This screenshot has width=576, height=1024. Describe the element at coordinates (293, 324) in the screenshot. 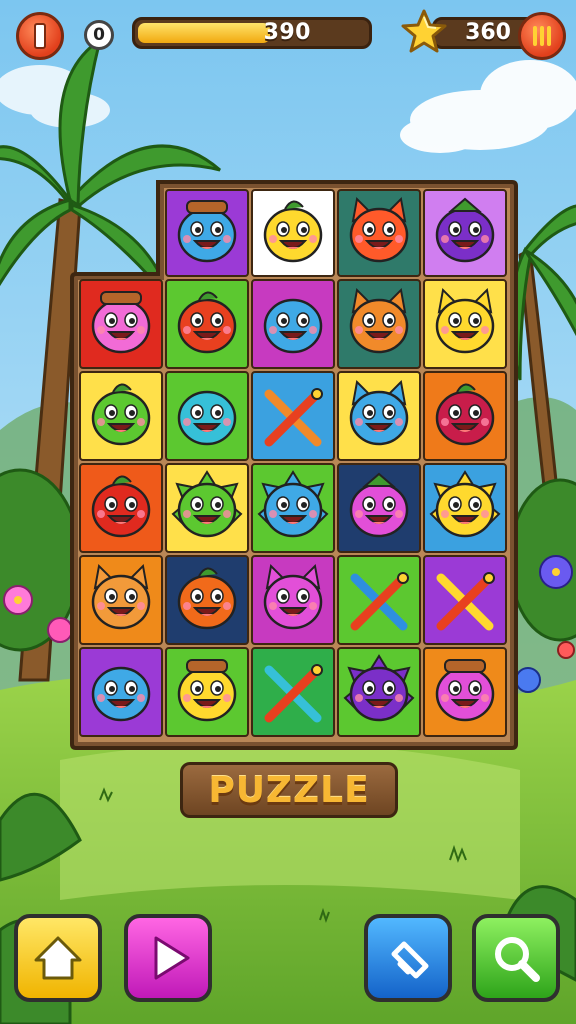

I see `tile-blue-blob-creature` at that location.